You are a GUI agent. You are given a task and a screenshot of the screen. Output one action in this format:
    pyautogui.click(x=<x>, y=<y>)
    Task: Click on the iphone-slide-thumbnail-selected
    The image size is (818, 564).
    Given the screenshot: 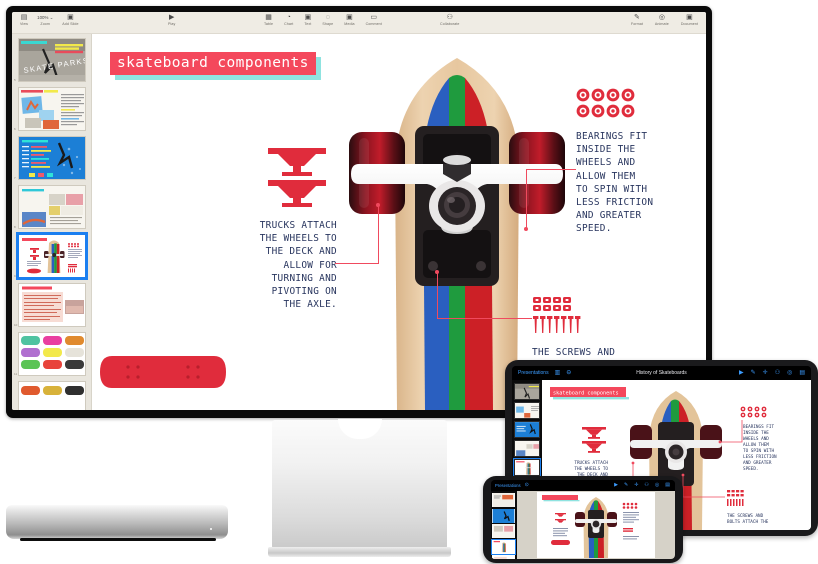 What is the action you would take?
    pyautogui.click(x=503, y=546)
    